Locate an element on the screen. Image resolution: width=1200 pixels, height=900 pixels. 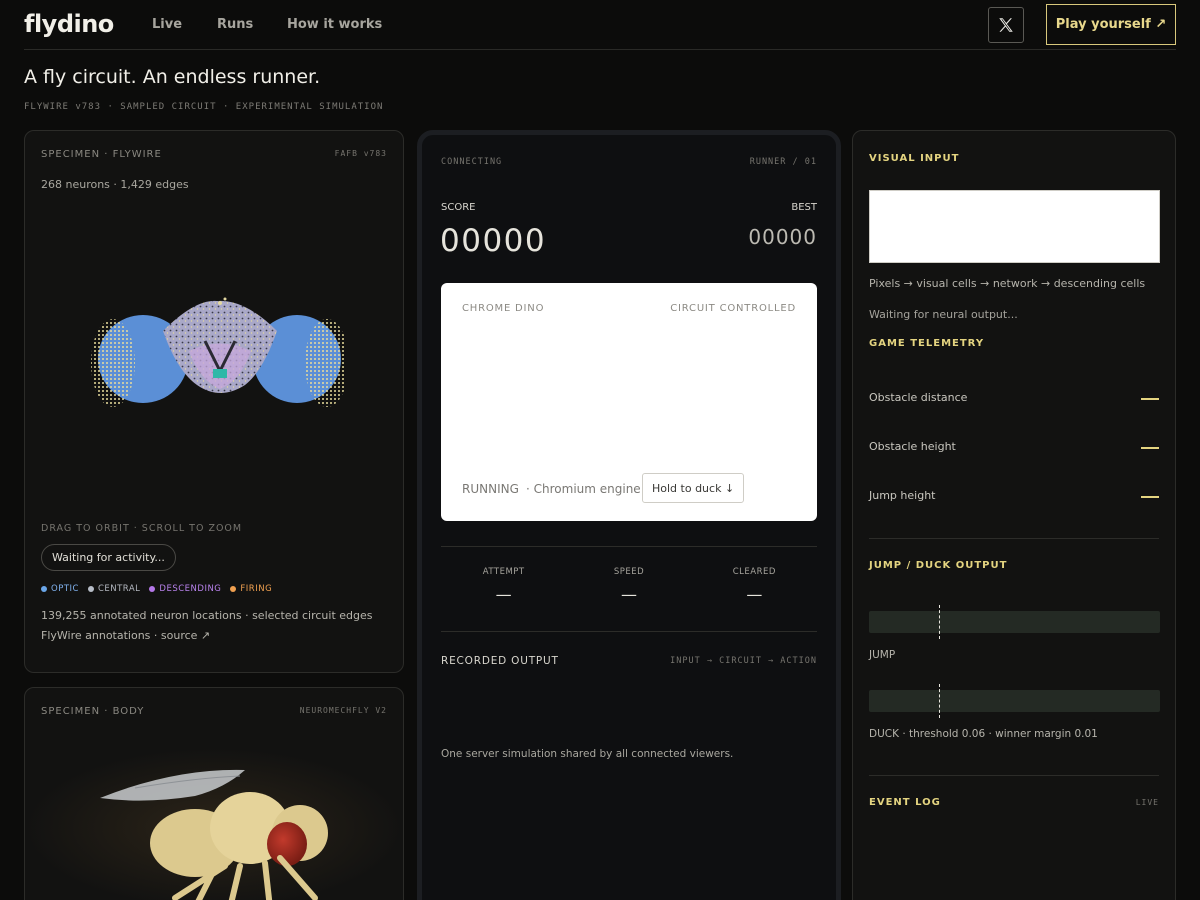
x-logo-icon is located at coordinates (1006, 25).